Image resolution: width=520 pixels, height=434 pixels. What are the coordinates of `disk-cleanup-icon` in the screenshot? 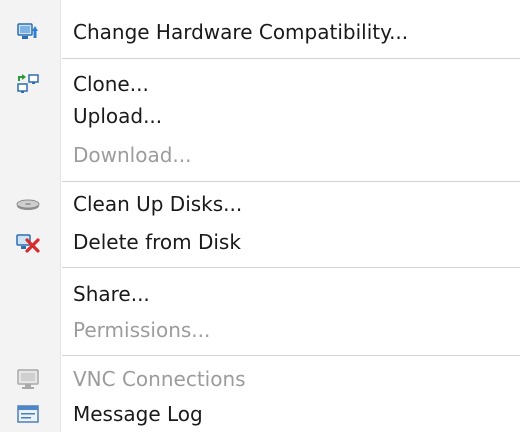 It's located at (28, 204).